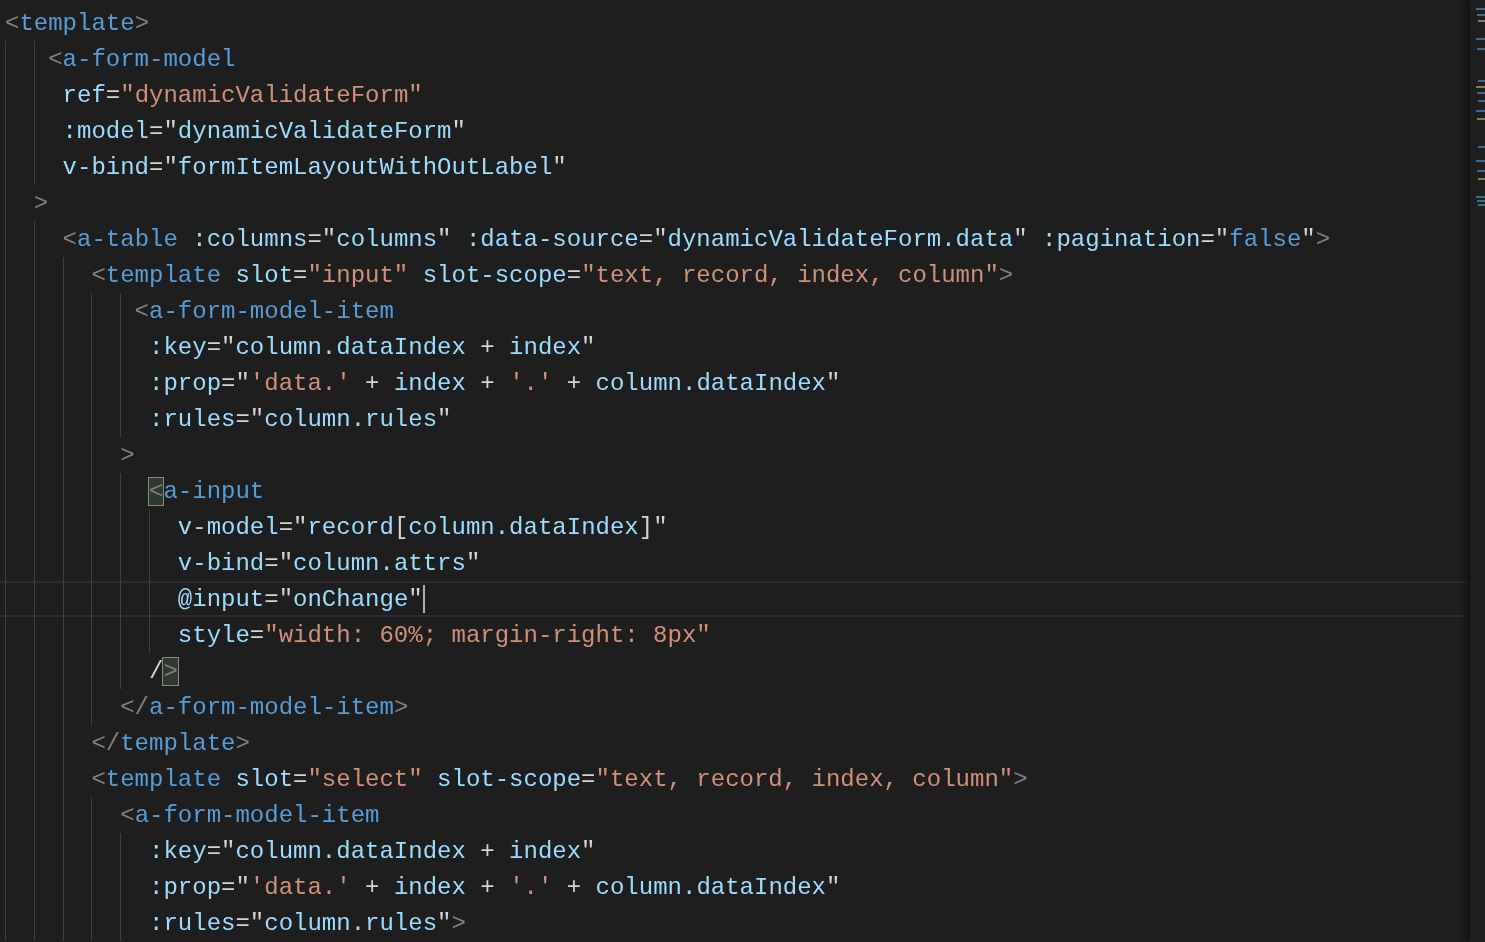 This screenshot has height=942, width=1485. Describe the element at coordinates (301, 599) in the screenshot. I see `code-line: @input="onChange"` at that location.